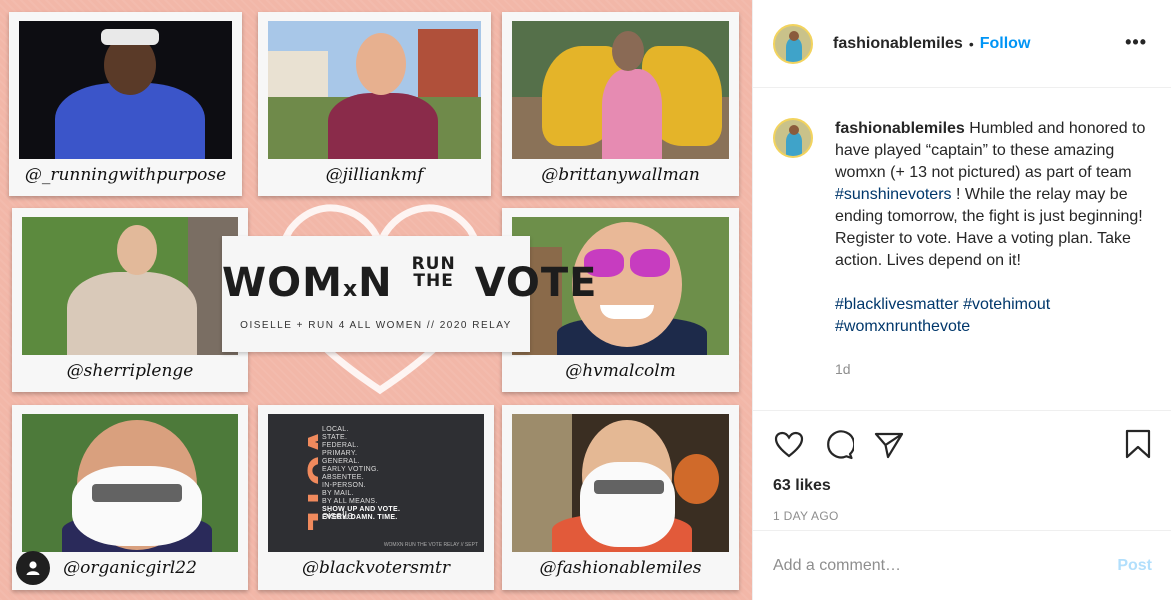  I want to click on avatar, so click(793, 43).